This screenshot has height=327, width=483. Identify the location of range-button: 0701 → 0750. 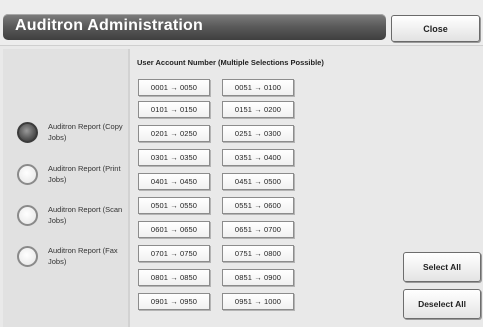
(174, 253).